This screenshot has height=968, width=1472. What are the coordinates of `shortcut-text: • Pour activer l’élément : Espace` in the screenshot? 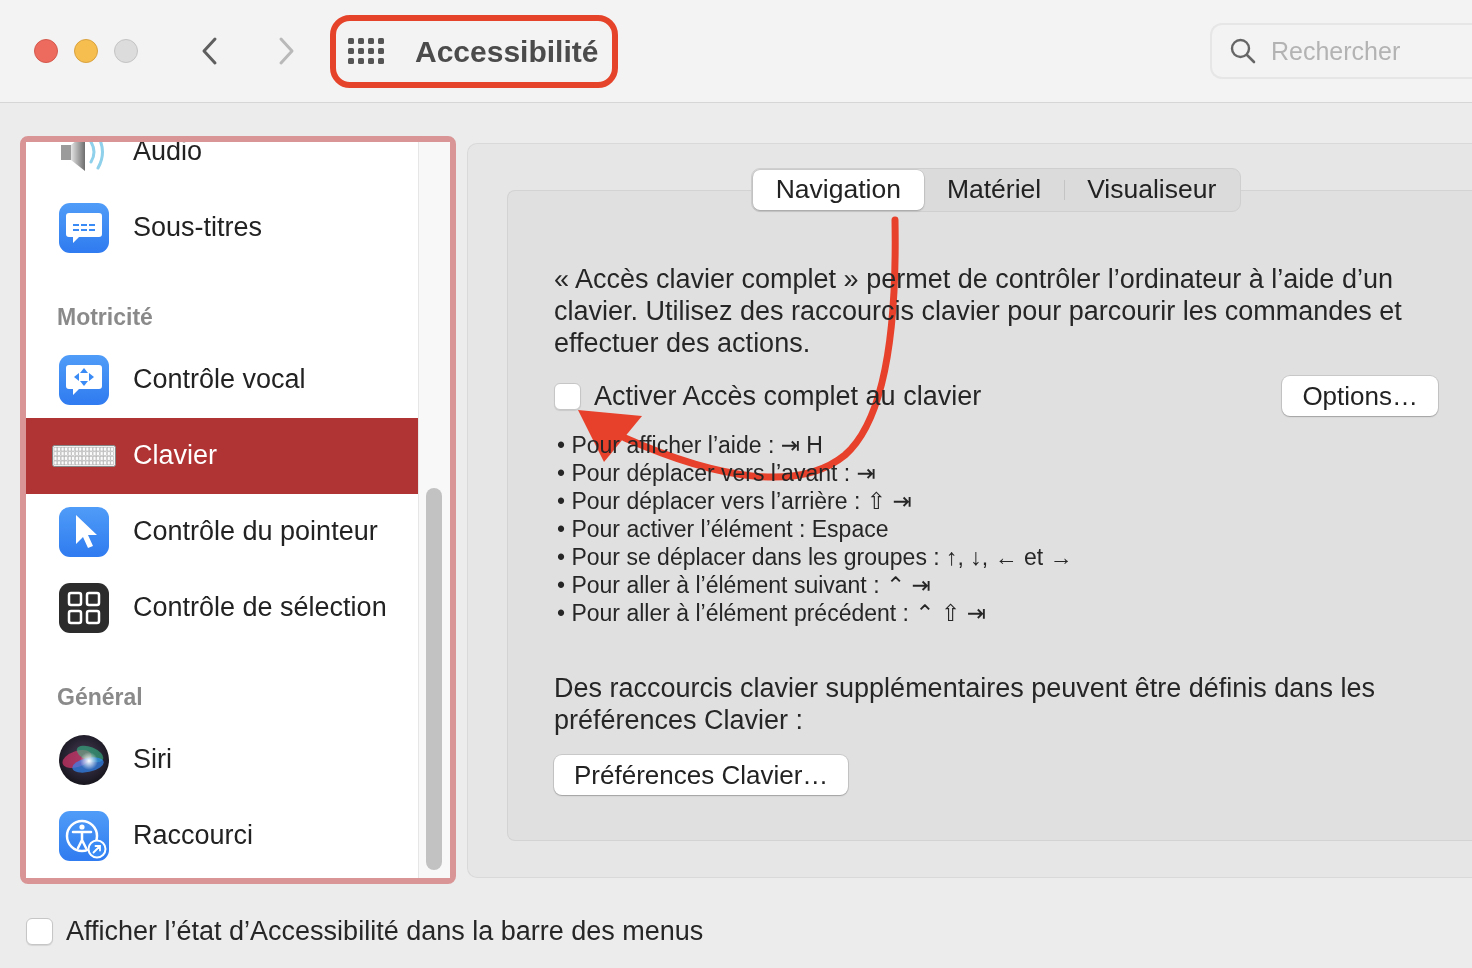 It's located at (723, 529).